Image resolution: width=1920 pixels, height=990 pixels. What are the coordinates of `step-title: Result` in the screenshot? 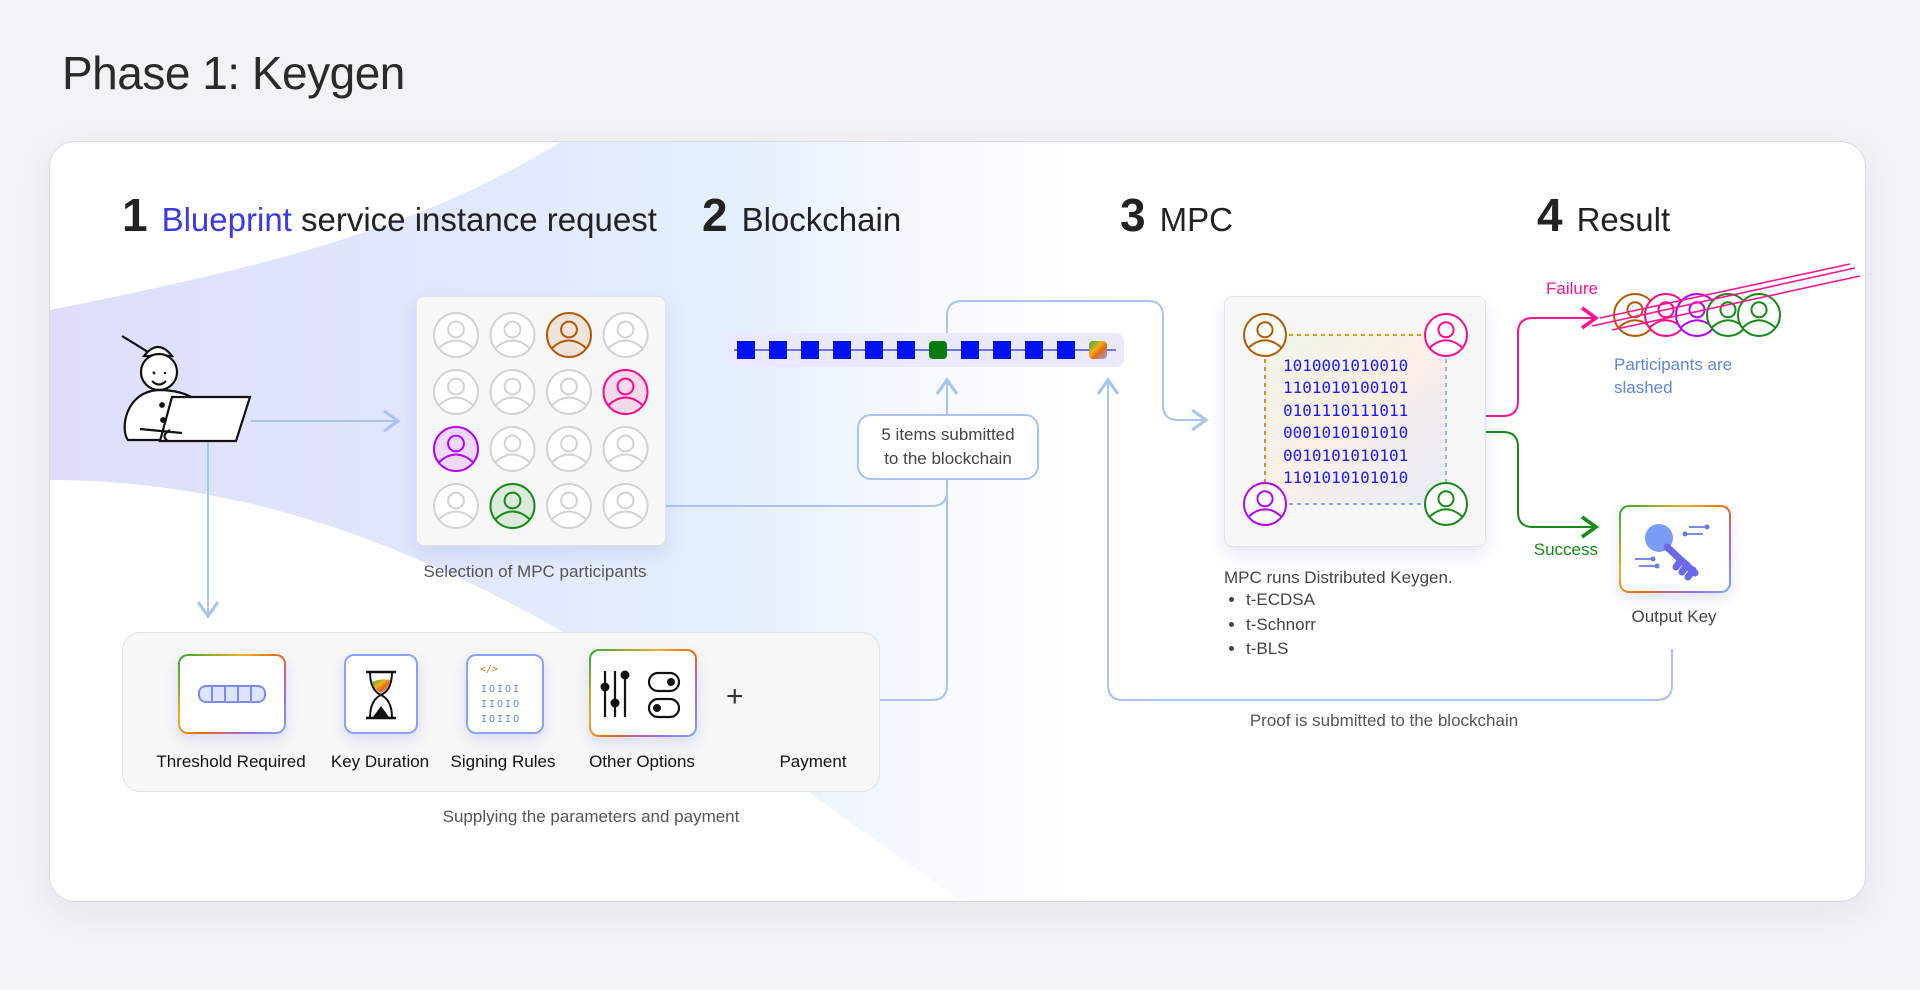 It's located at (1623, 219).